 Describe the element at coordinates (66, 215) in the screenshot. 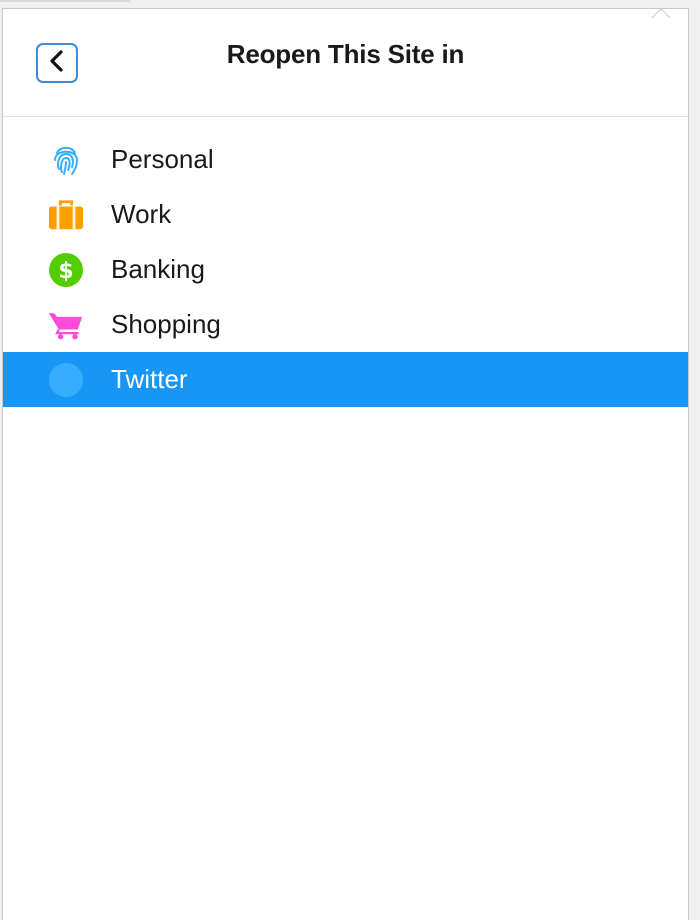

I see `briefcase-icon` at that location.